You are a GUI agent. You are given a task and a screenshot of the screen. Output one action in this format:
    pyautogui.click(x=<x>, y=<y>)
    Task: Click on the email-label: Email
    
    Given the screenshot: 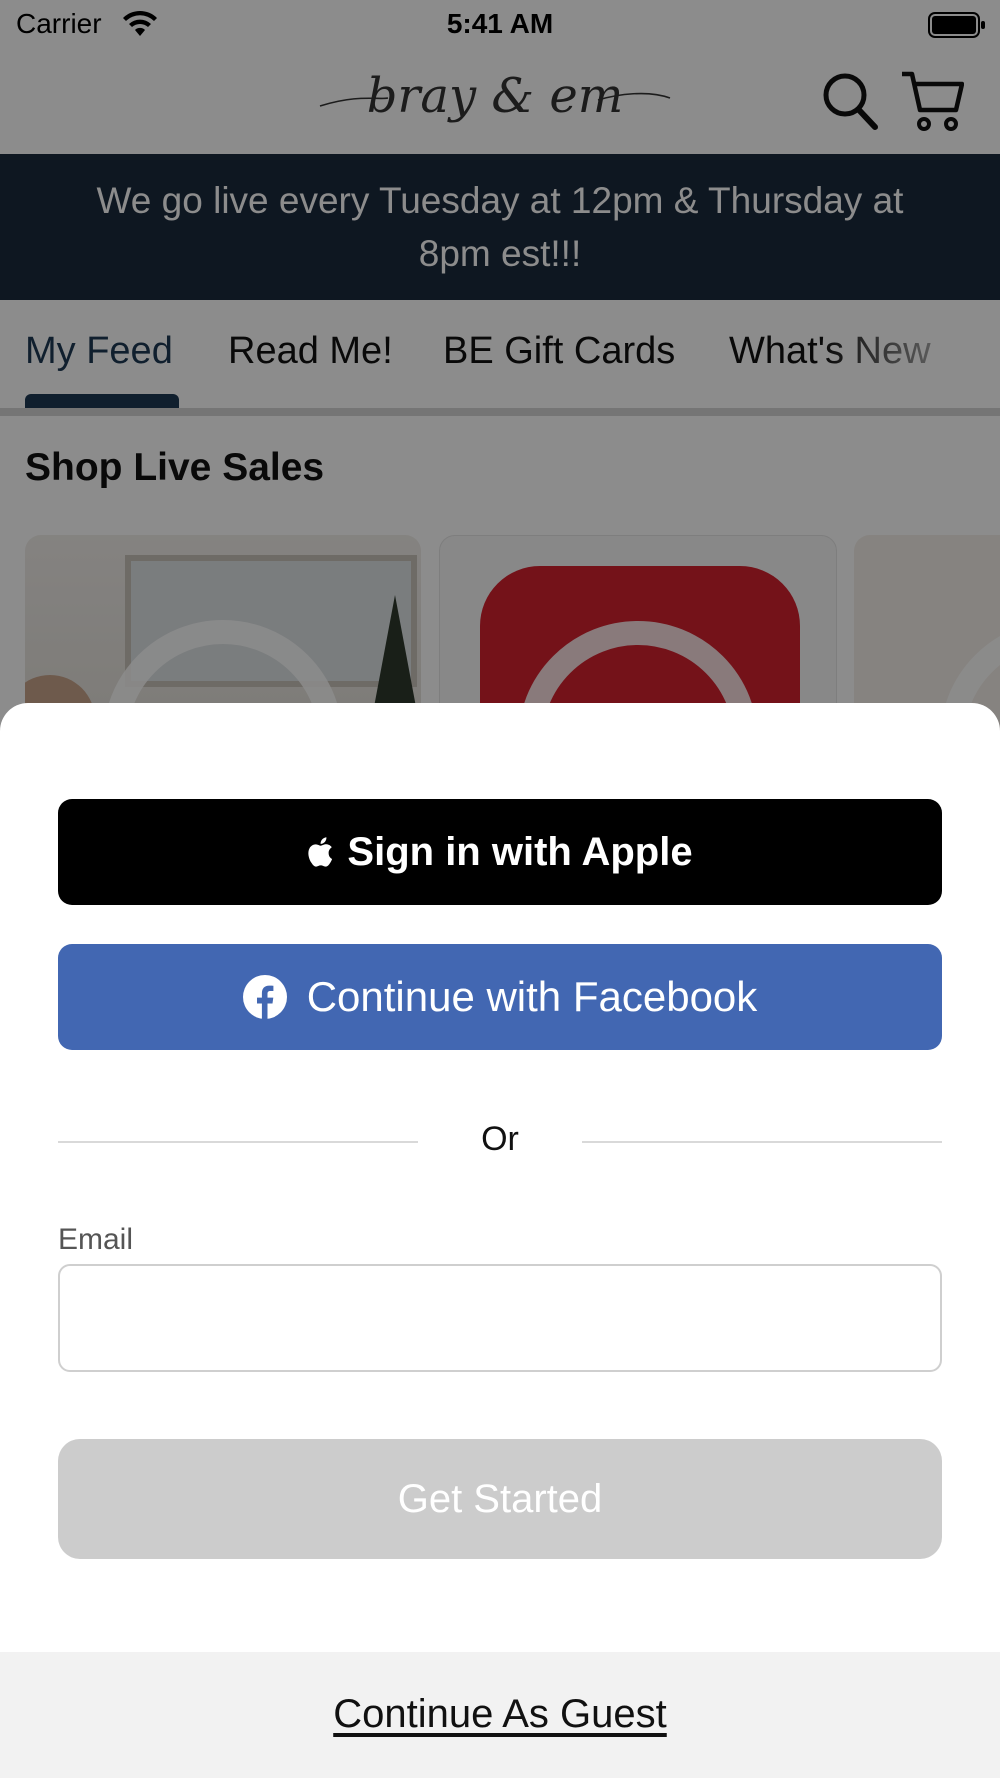 What is the action you would take?
    pyautogui.click(x=96, y=1239)
    